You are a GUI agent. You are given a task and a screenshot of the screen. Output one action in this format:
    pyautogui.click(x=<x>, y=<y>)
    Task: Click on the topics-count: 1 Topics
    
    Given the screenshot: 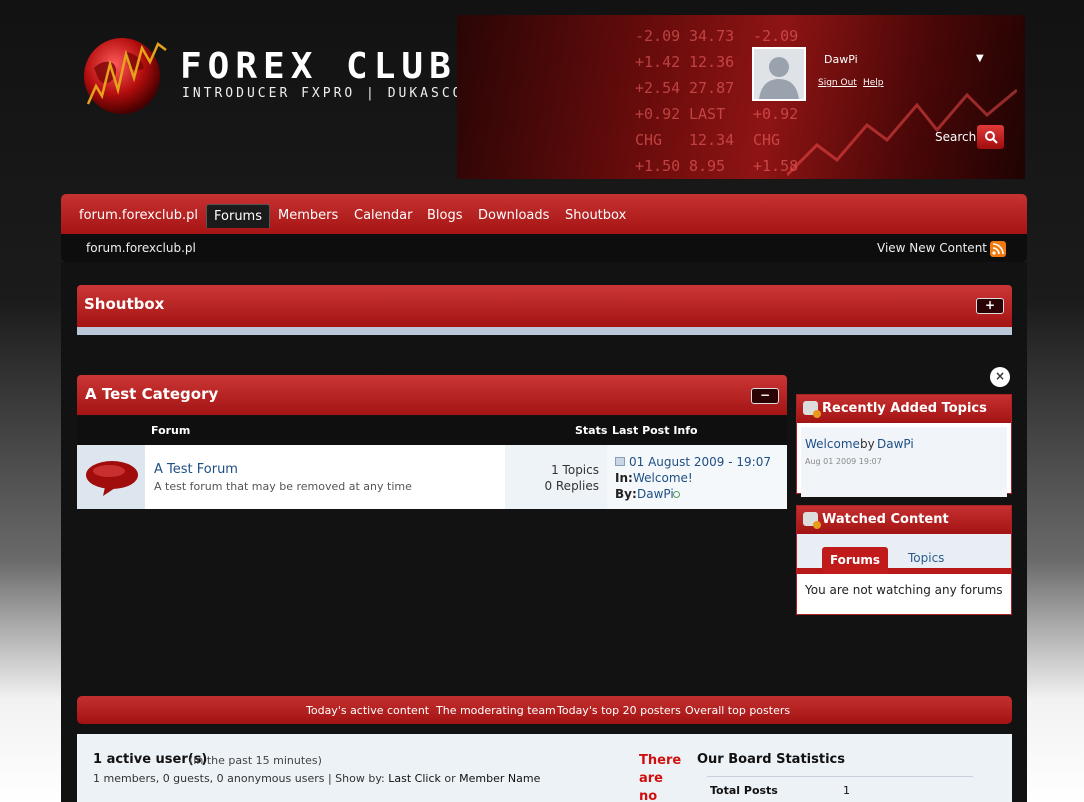 What is the action you would take?
    pyautogui.click(x=575, y=470)
    